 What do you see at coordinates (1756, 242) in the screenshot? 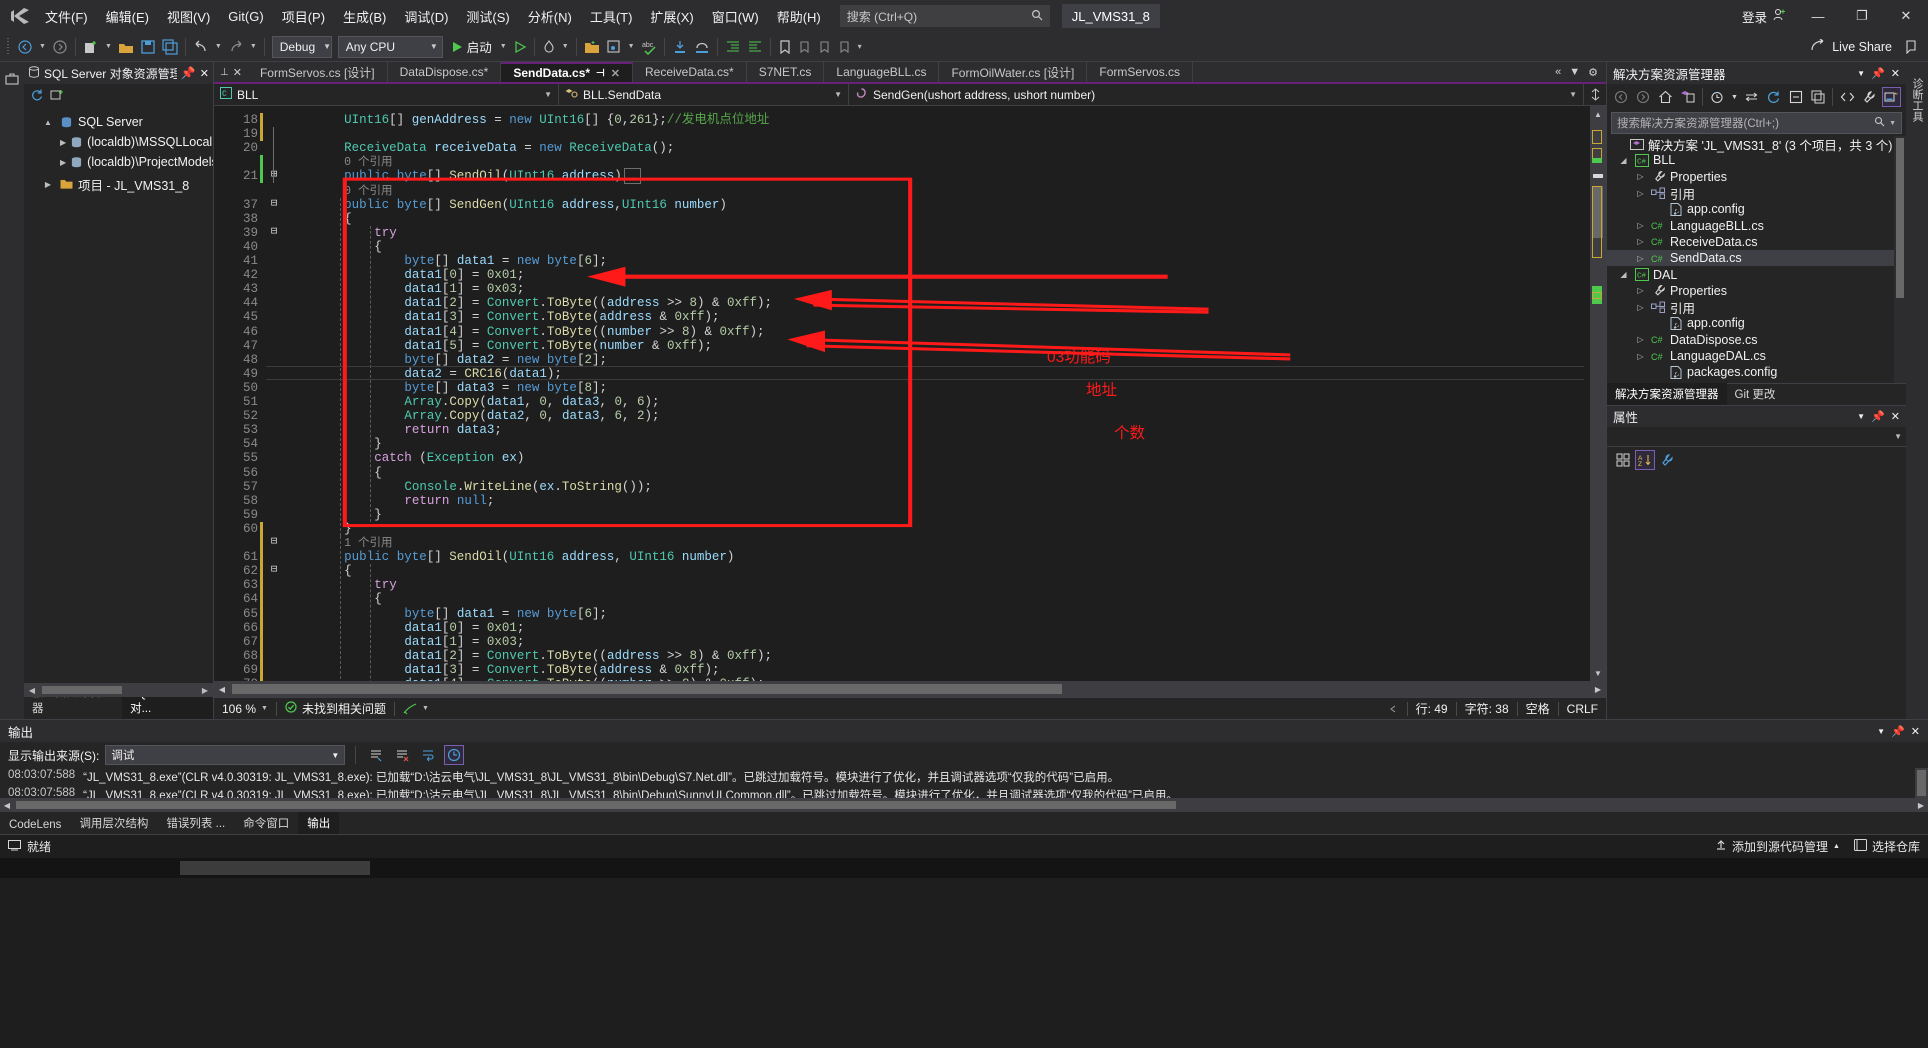
I see `se-row-receivedata-cs: ▷ C# ReceiveData.cs` at bounding box center [1756, 242].